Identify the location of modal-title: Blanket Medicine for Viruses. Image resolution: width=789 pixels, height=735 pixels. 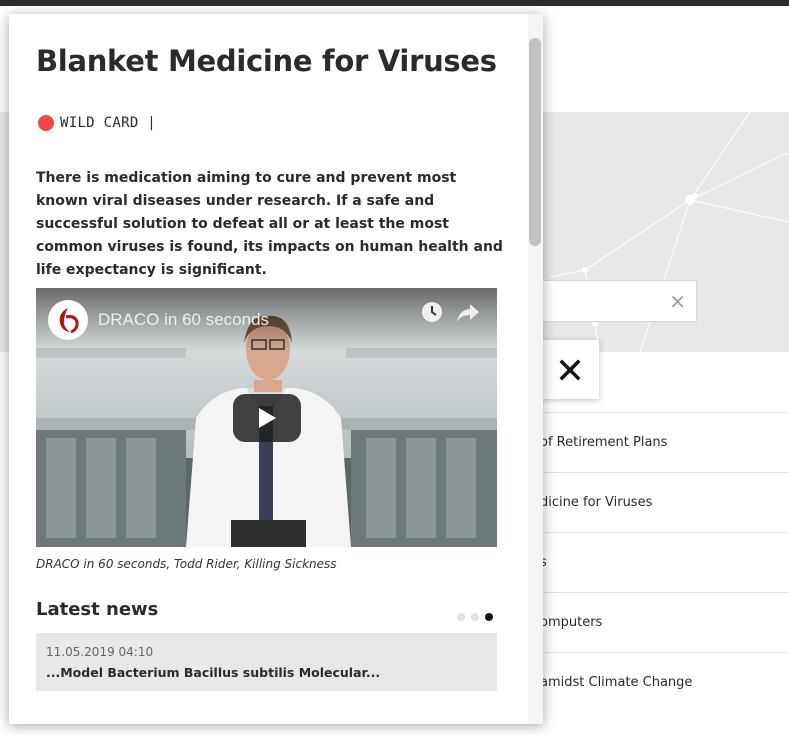
(266, 61).